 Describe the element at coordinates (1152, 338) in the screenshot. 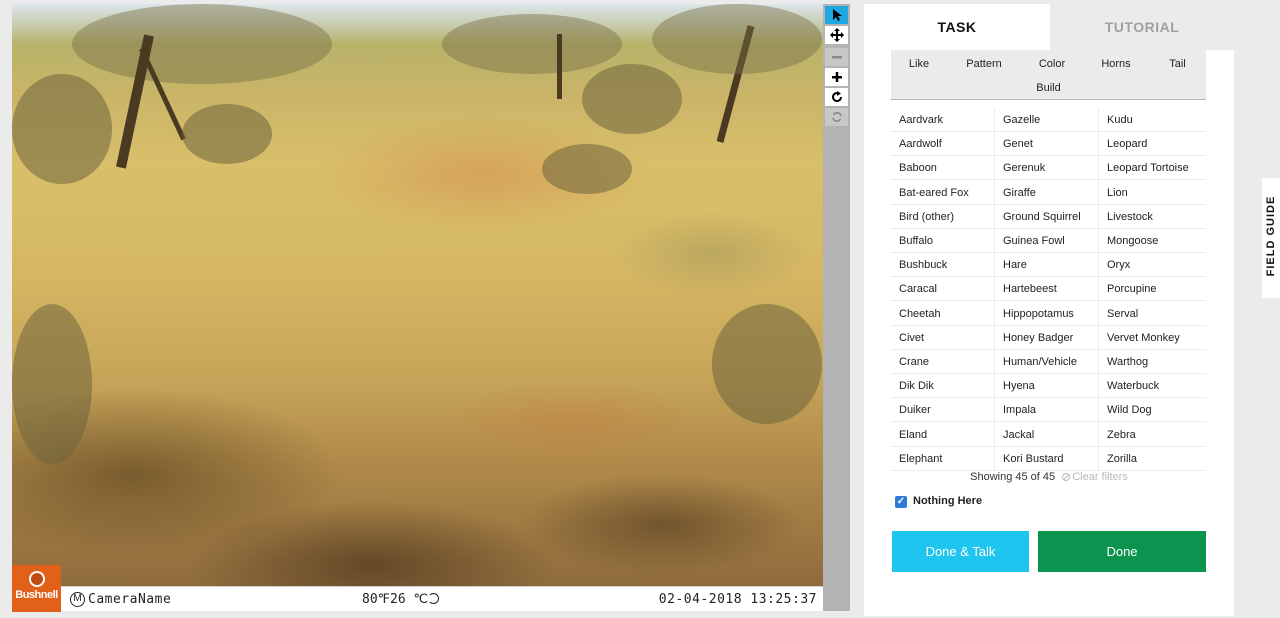

I see `species-option: Vervet Monkey` at that location.